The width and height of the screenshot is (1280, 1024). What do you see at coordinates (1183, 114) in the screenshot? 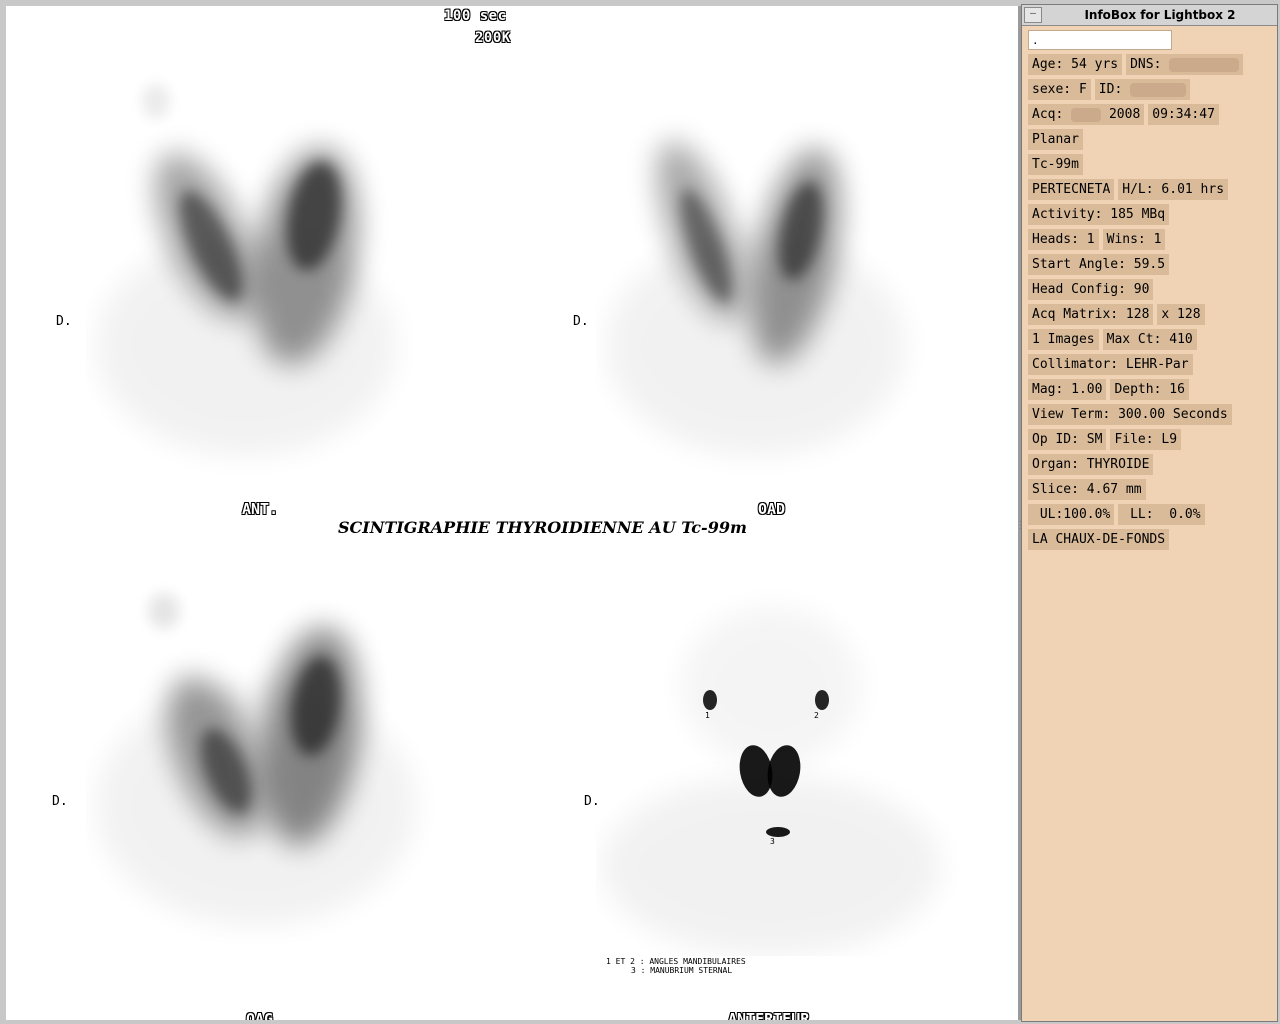
I see `acq-time-cell: 09:34:47` at bounding box center [1183, 114].